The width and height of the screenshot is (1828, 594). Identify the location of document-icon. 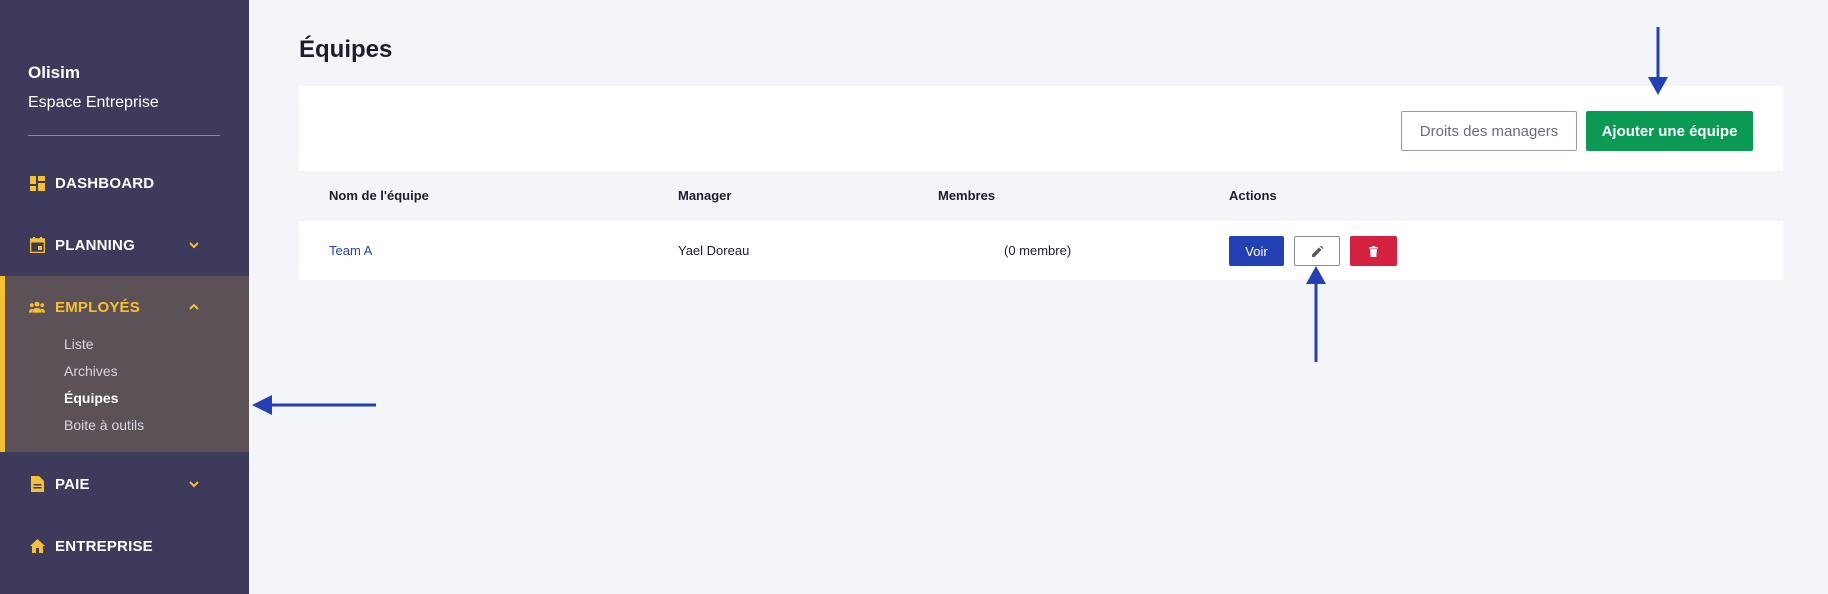
(37, 484).